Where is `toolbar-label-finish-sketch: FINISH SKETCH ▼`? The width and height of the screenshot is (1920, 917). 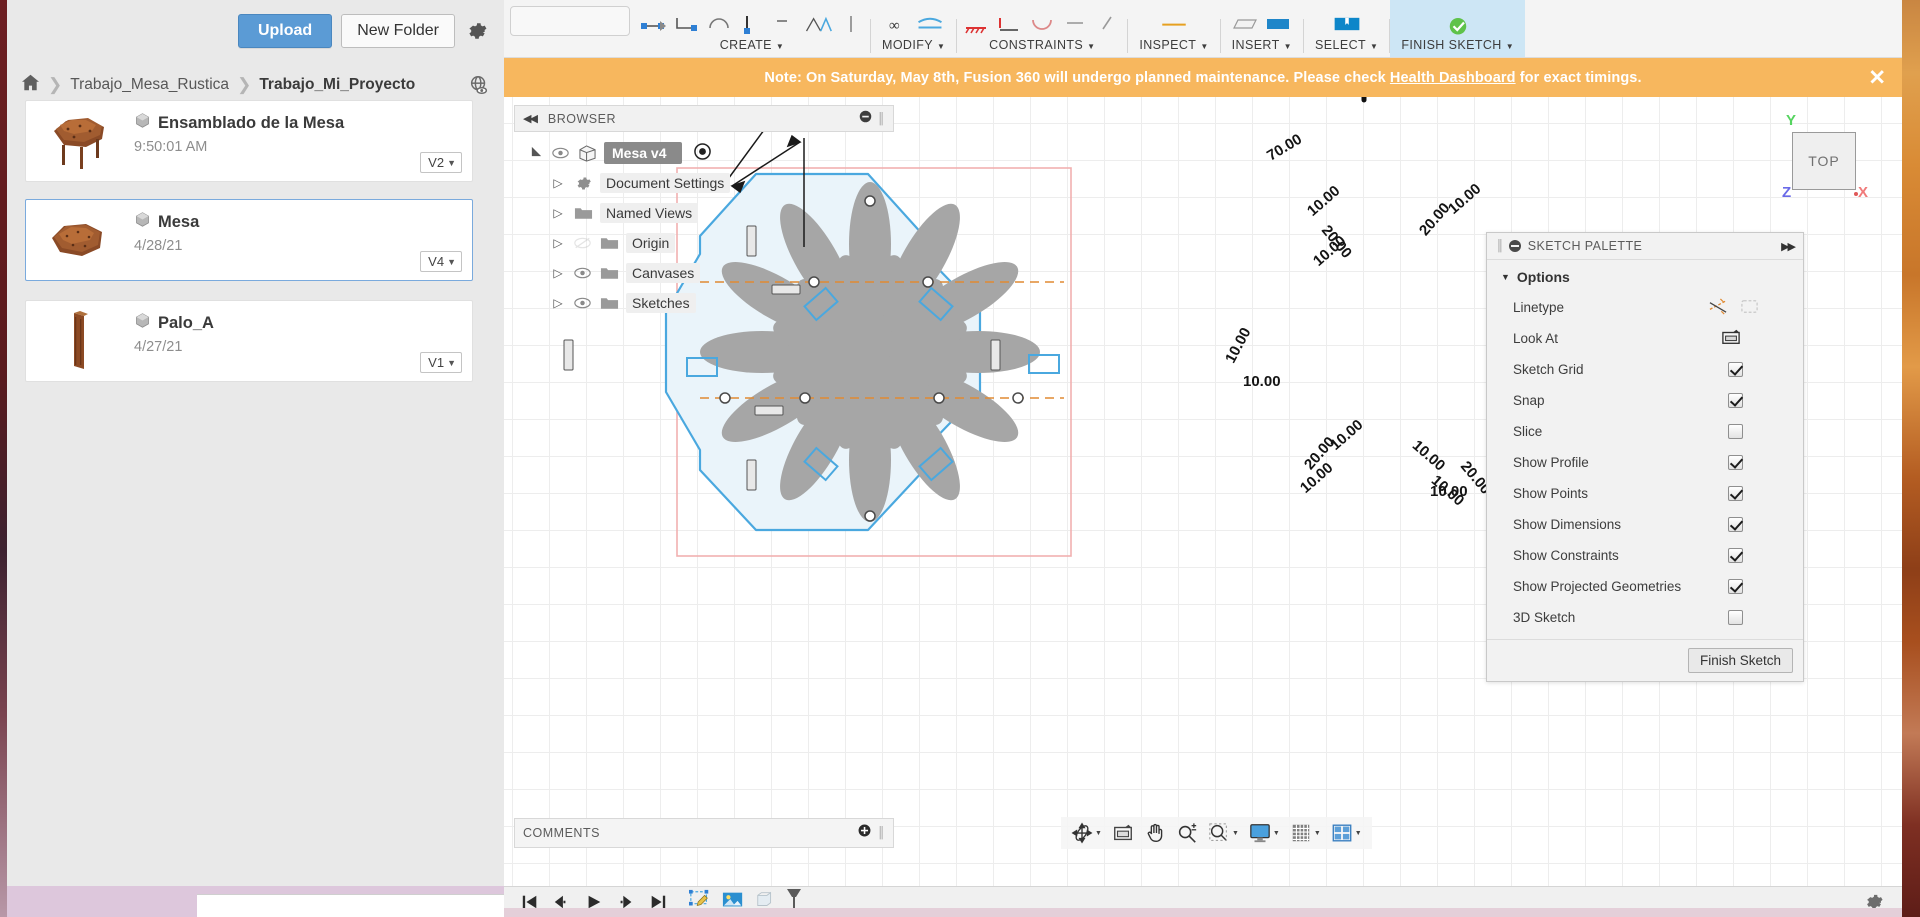 toolbar-label-finish-sketch: FINISH SKETCH ▼ is located at coordinates (1457, 46).